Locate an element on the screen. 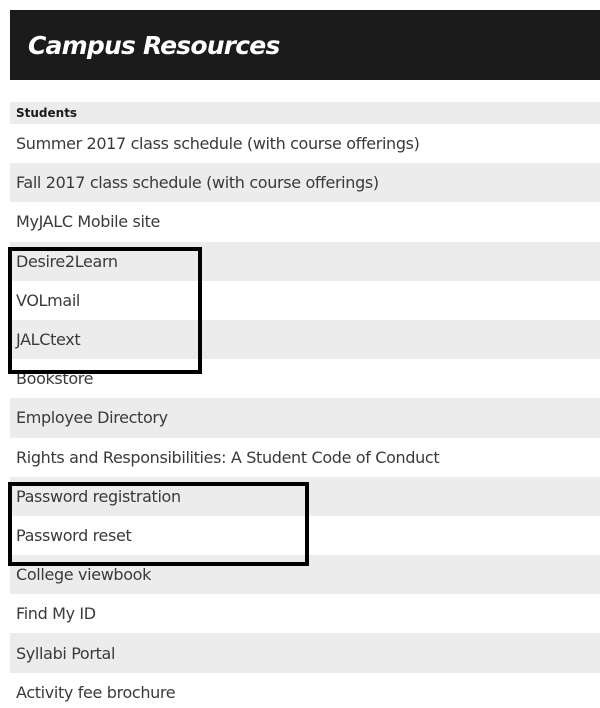  header-spacer is located at coordinates (305, 91).